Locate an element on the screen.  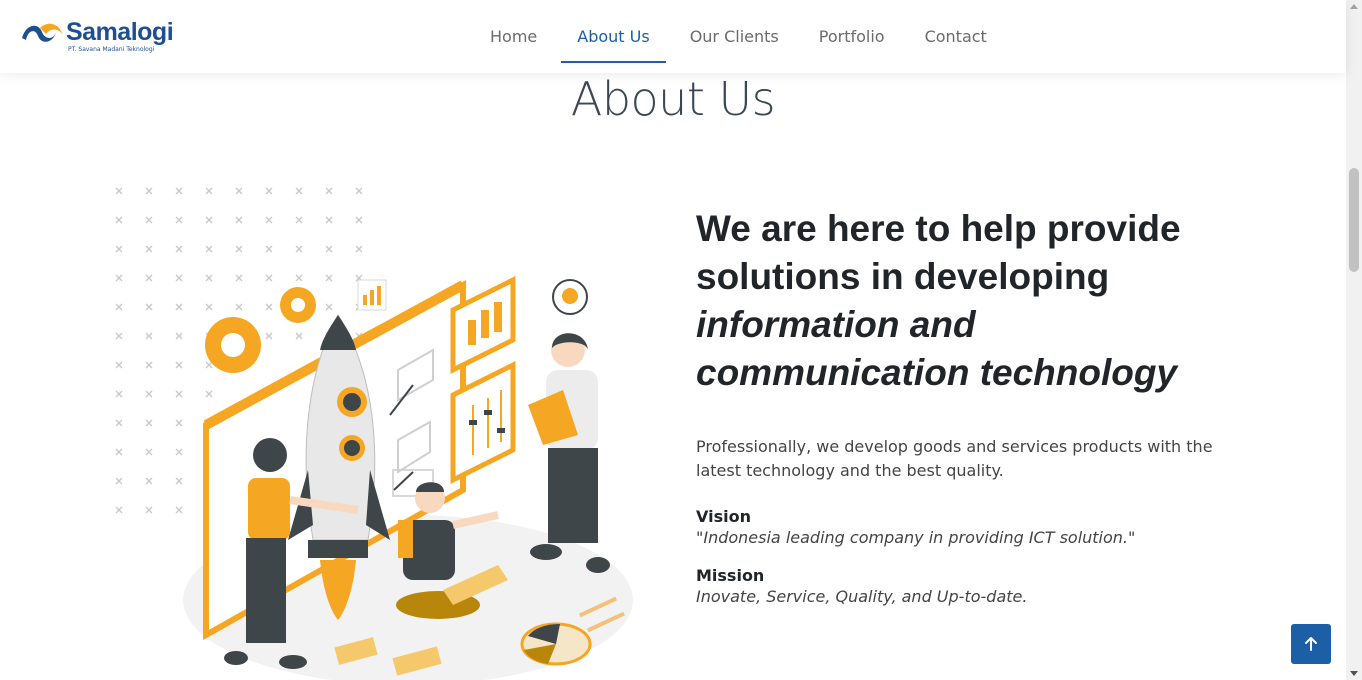
headline-italic: information and communication technology is located at coordinates (937, 348).